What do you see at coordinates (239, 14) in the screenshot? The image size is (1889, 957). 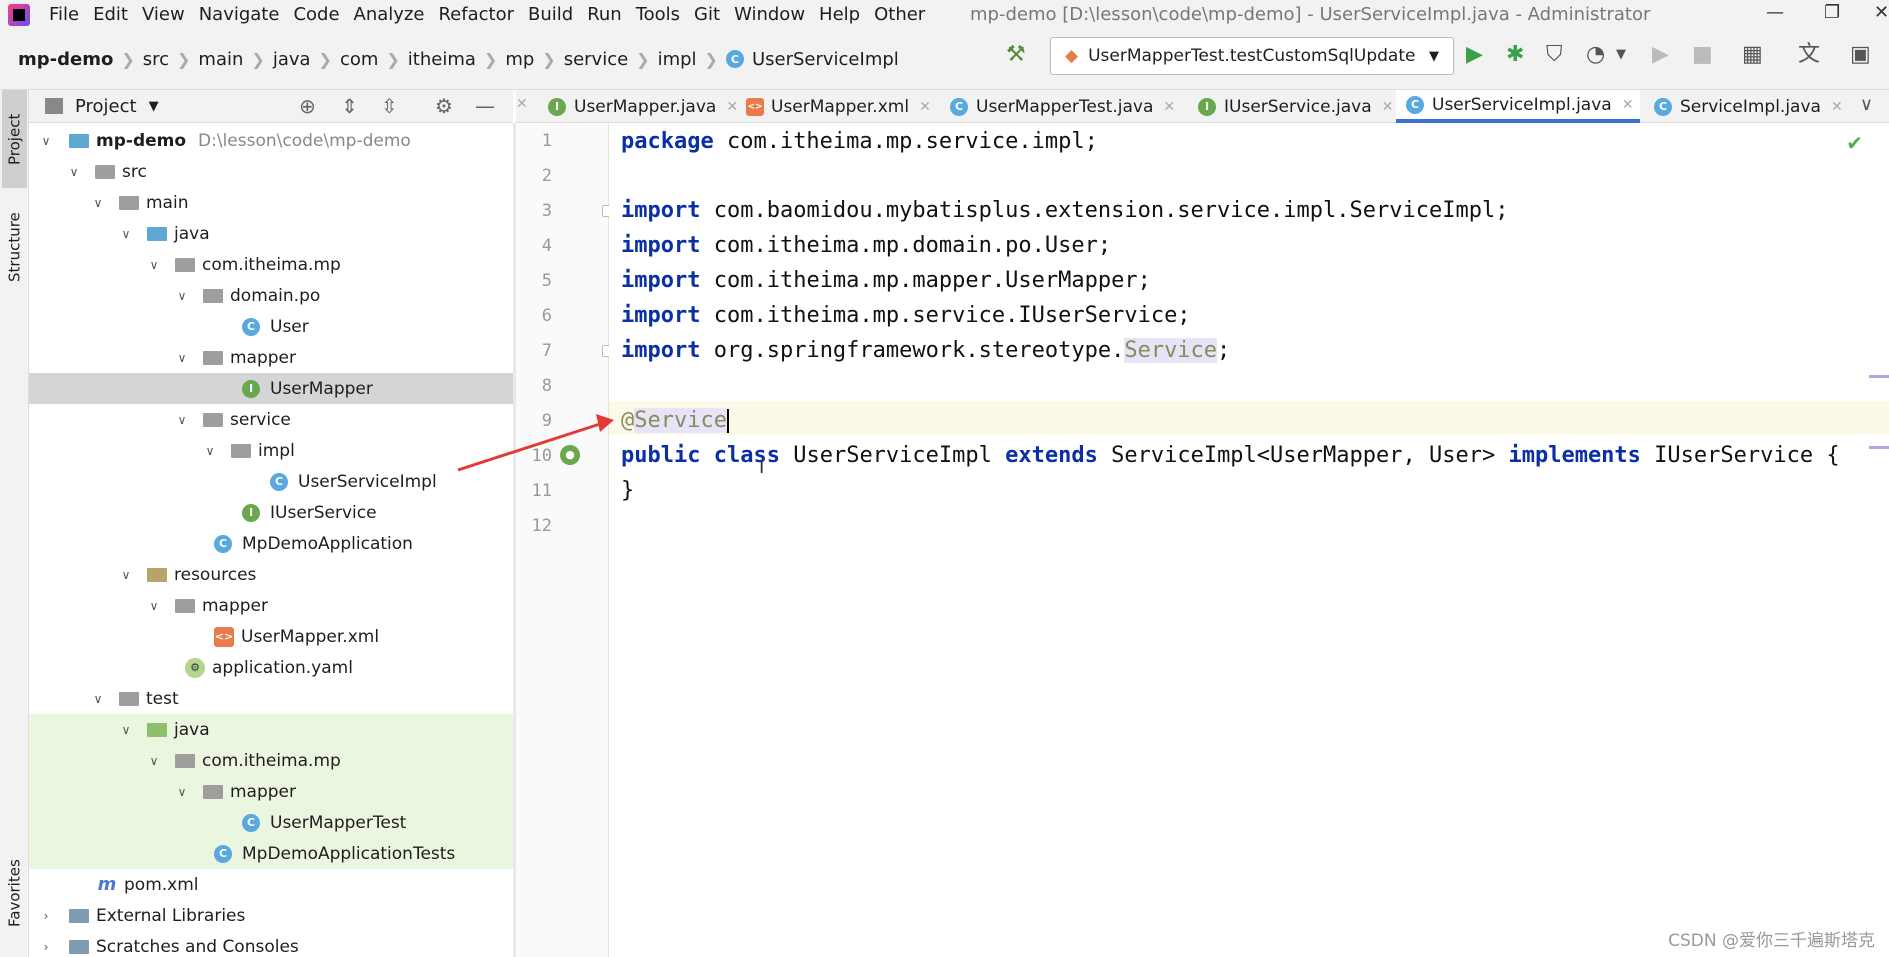 I see `menu-navigate: Navigate` at bounding box center [239, 14].